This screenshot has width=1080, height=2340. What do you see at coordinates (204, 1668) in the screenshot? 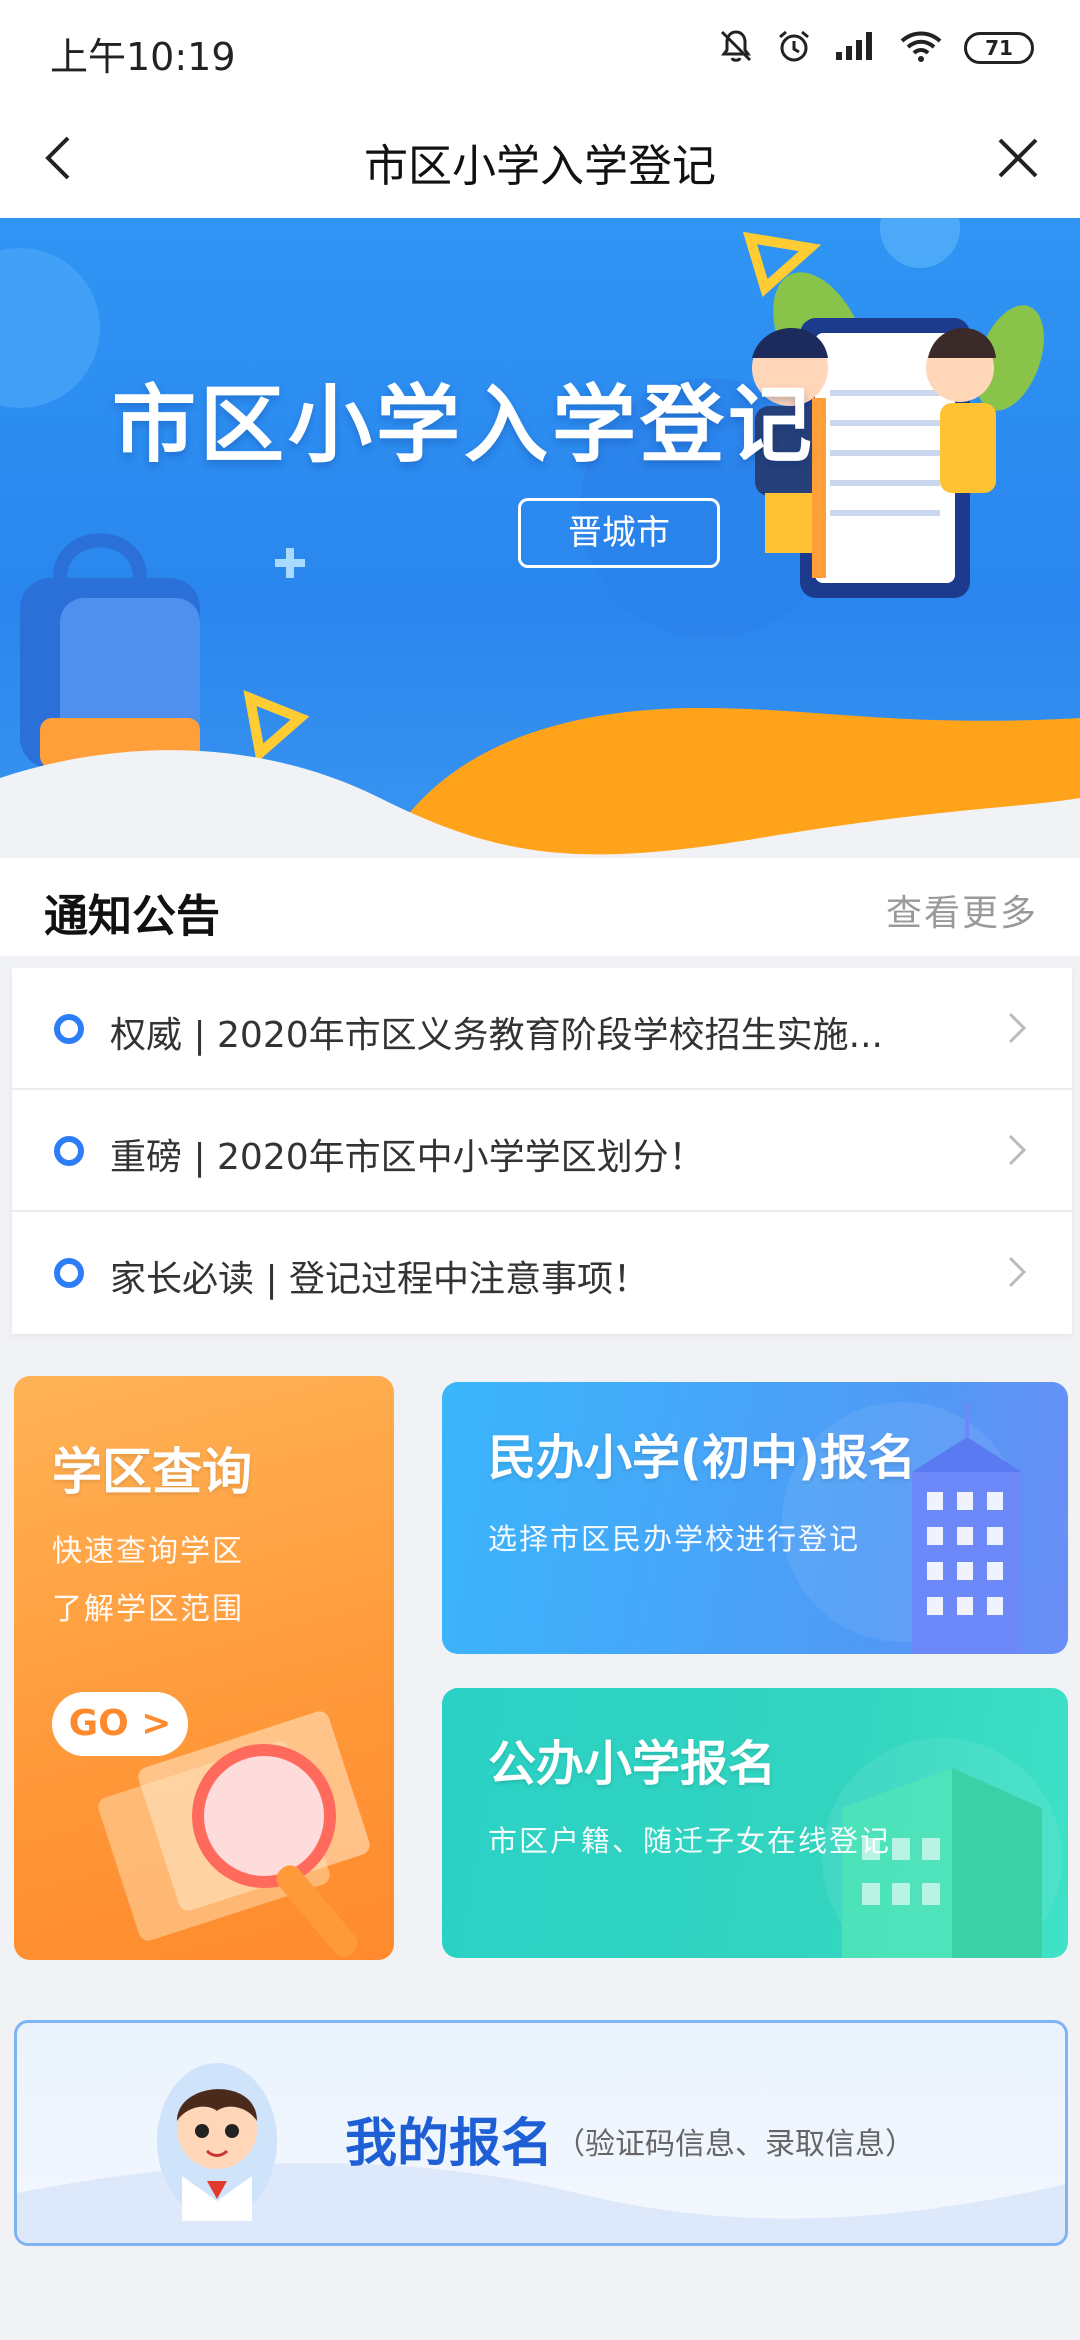
I see `district-query-card: 学区查询 快速查询学区 了解学区范围 GO >` at bounding box center [204, 1668].